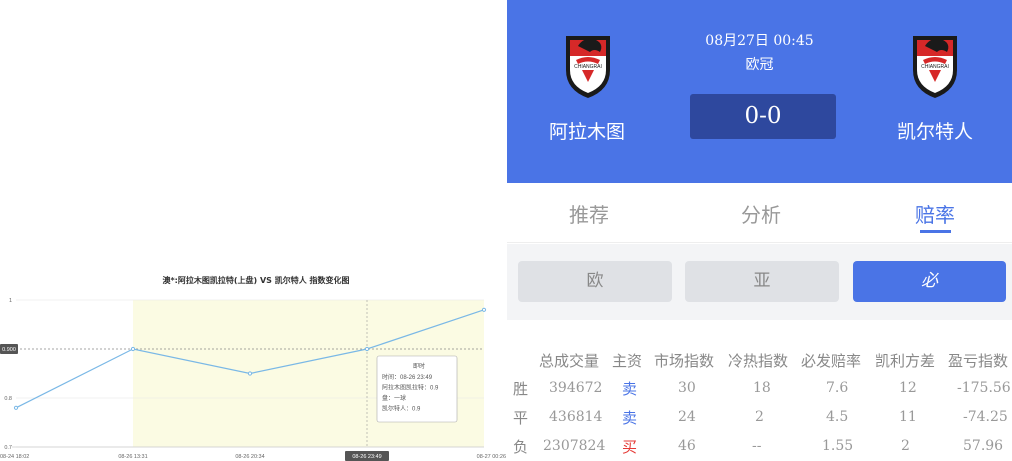 The width and height of the screenshot is (1012, 461). I want to click on match-datetime: 08月27日 00:45, so click(759, 41).